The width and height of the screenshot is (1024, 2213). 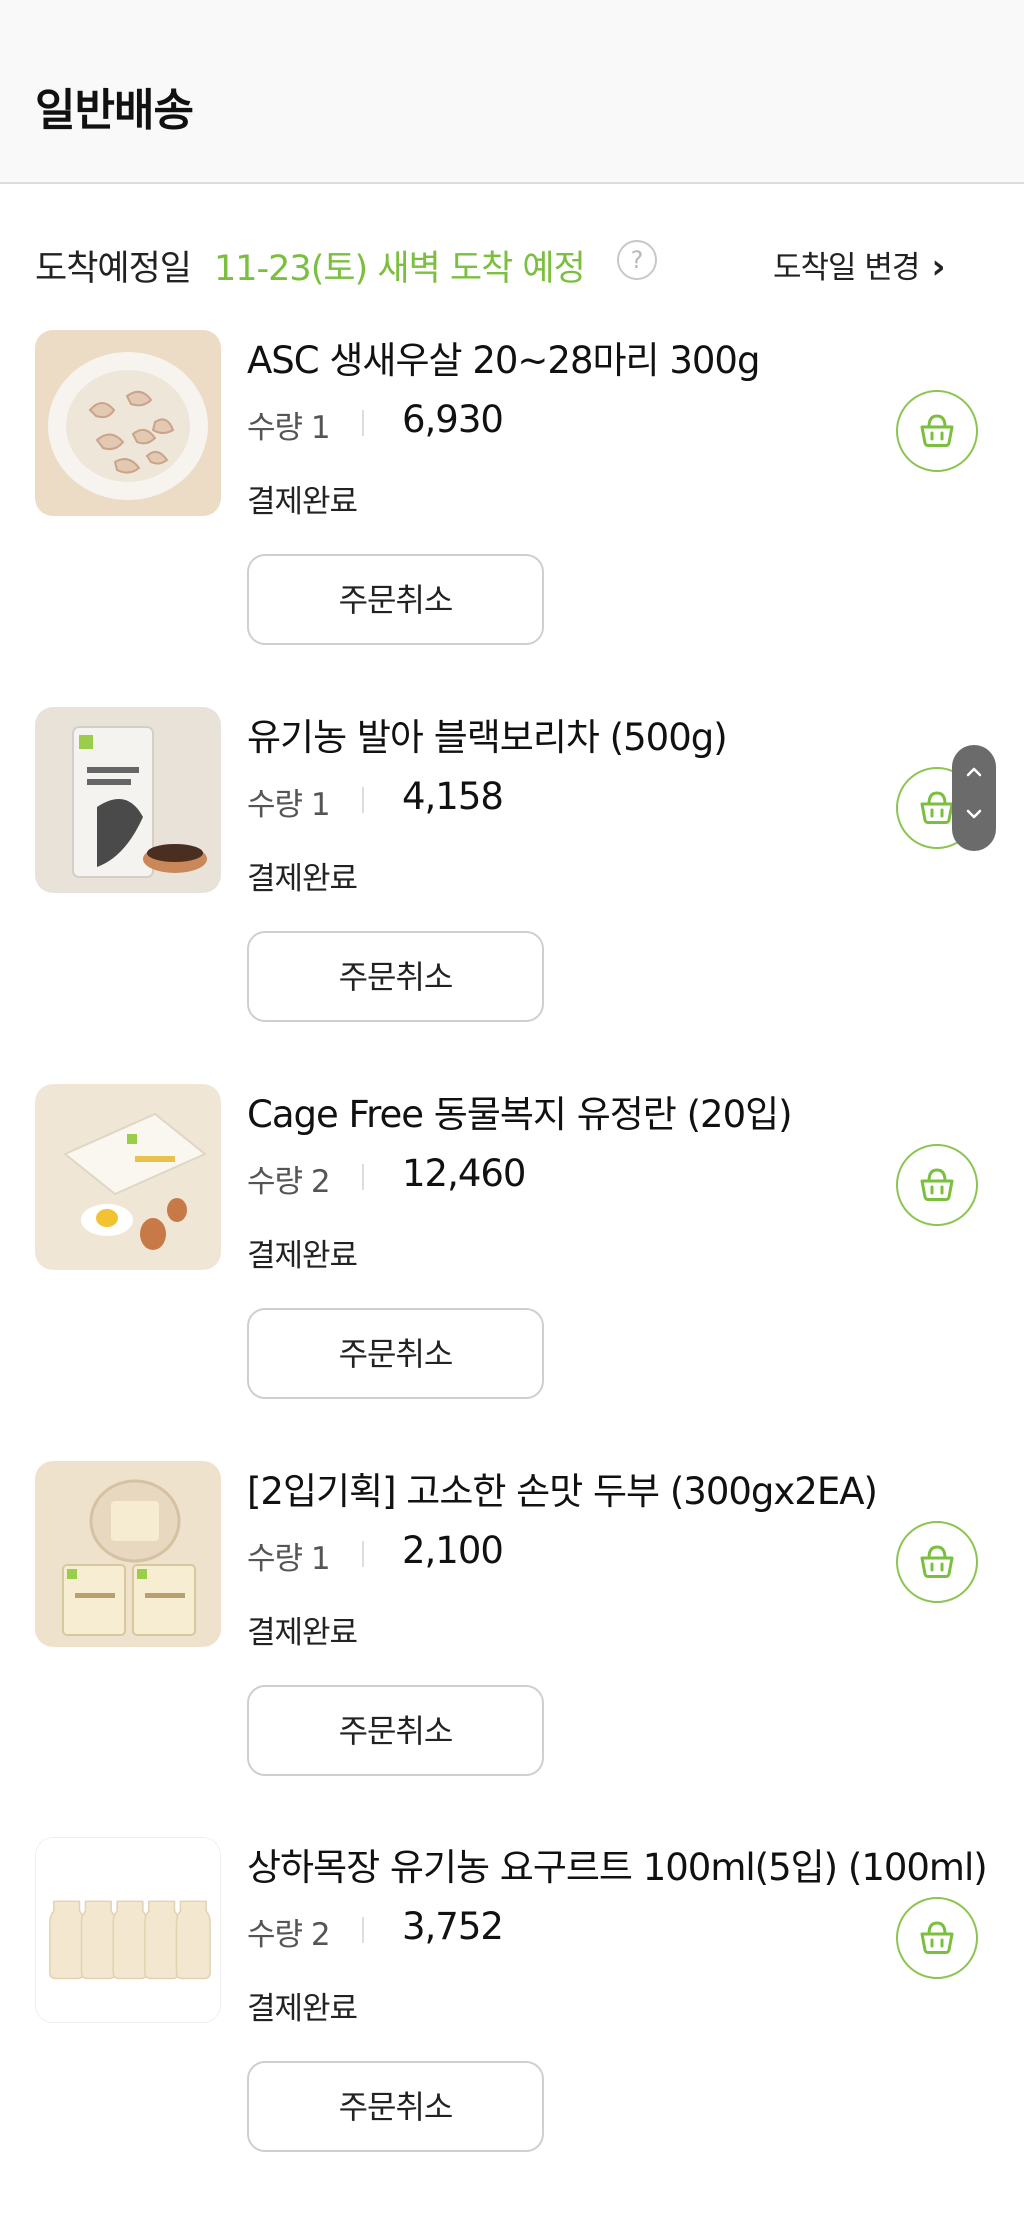 I want to click on product-name: ASC 생새우살 20~28마리 300g, so click(x=503, y=357).